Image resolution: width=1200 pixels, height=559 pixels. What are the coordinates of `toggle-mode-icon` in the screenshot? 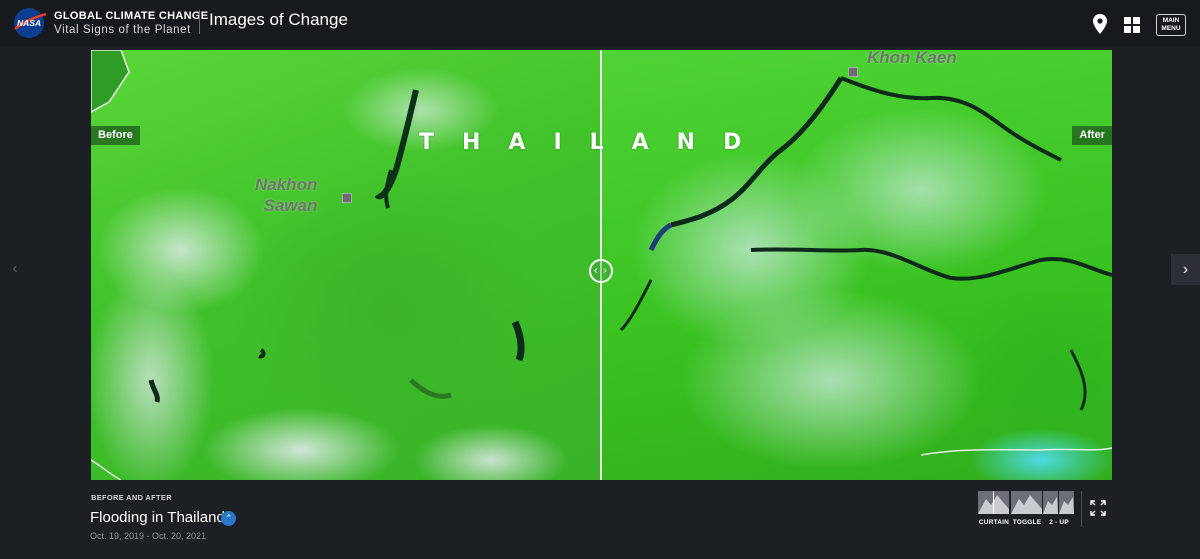 It's located at (1026, 502).